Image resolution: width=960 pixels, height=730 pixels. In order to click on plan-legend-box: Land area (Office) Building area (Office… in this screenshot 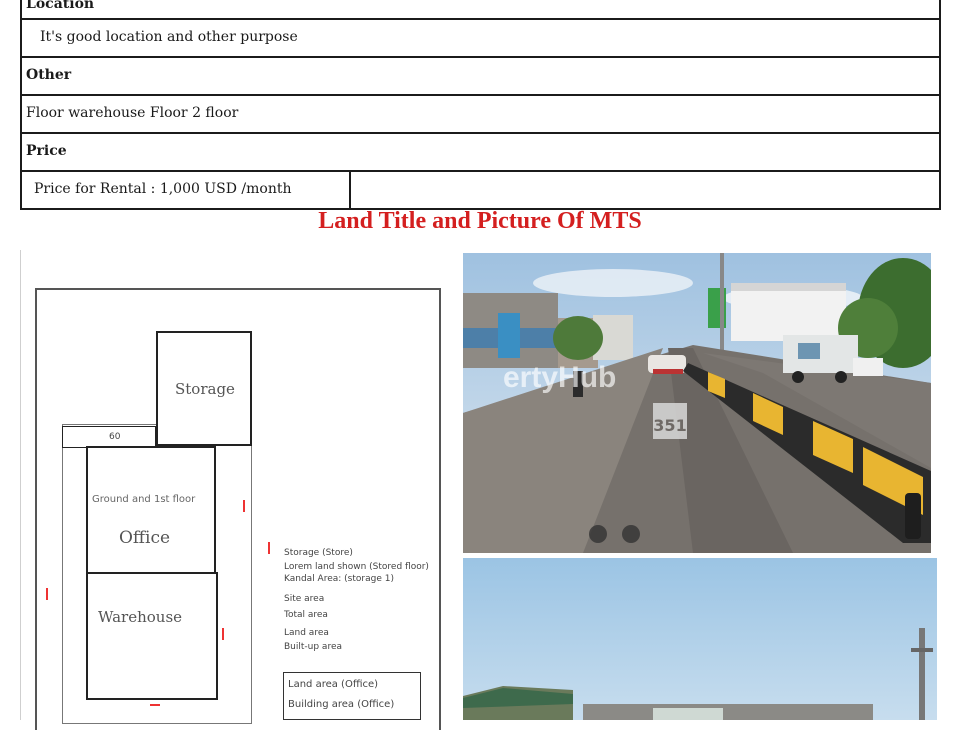, I will do `click(352, 696)`.